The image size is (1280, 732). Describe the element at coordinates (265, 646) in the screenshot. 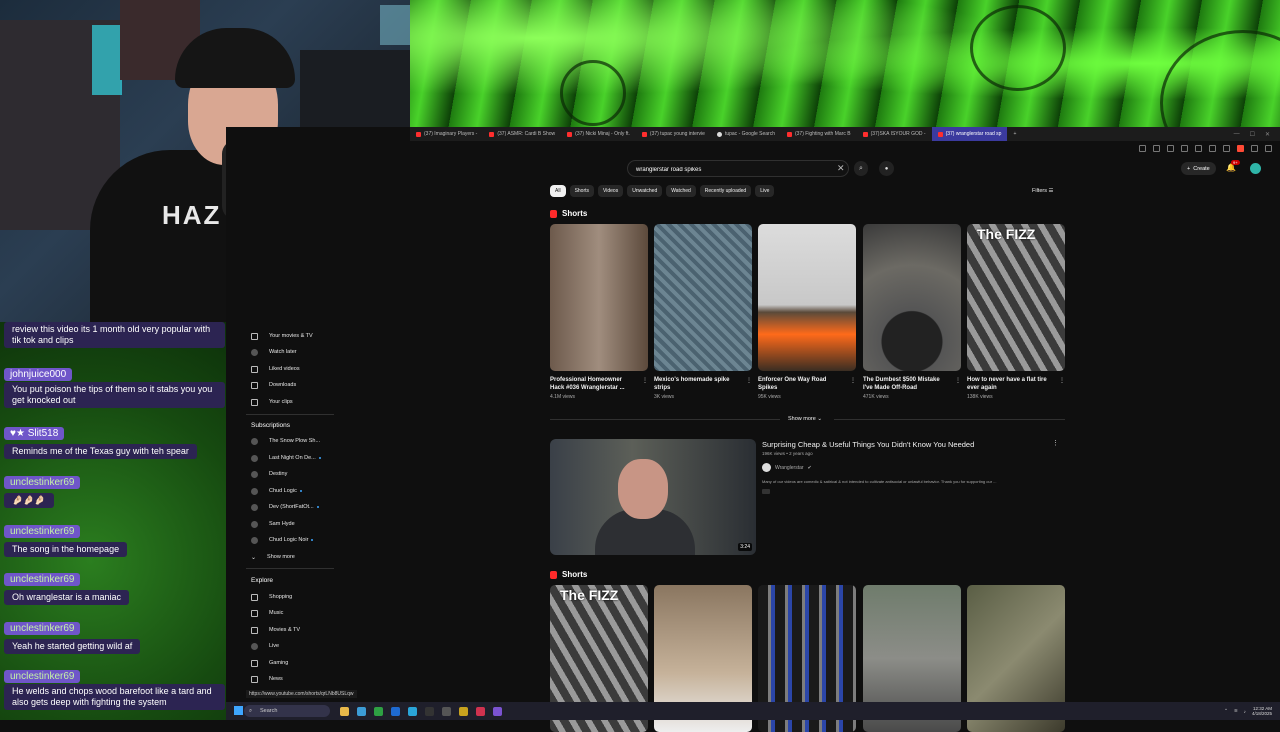

I see `sidebar-item-live: Live` at that location.